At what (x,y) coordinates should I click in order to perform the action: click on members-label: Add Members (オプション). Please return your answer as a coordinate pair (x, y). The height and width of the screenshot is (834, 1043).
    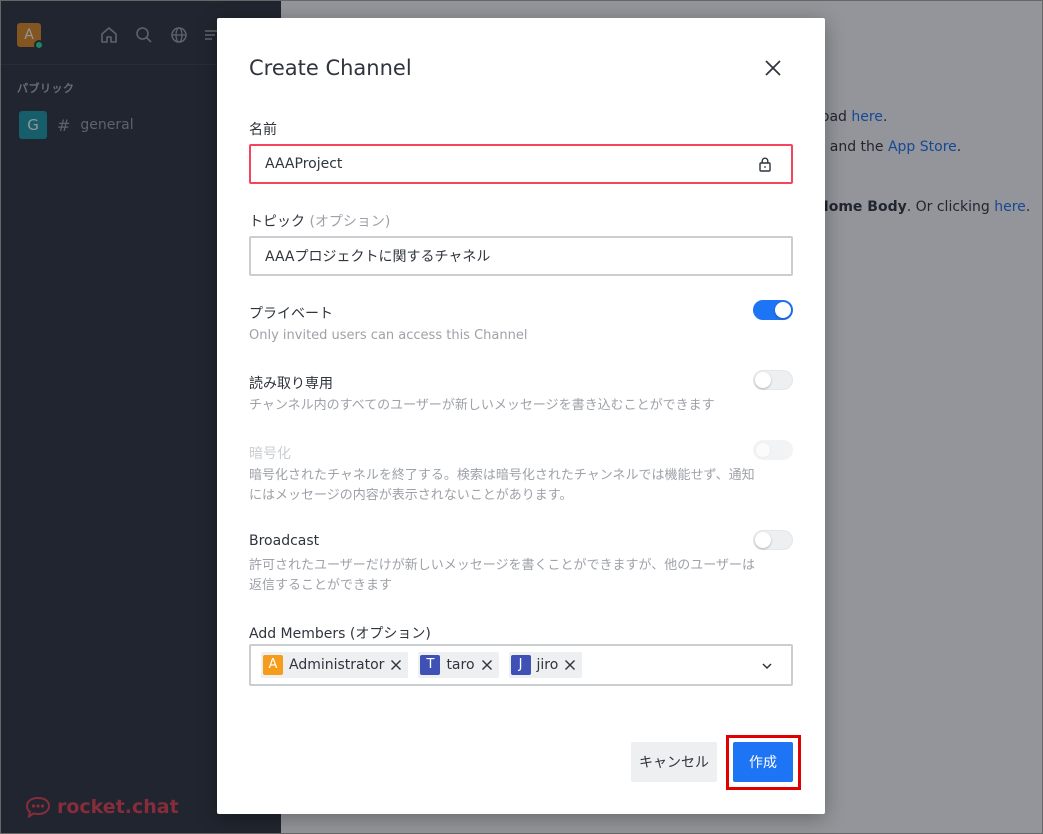
    Looking at the image, I should click on (340, 633).